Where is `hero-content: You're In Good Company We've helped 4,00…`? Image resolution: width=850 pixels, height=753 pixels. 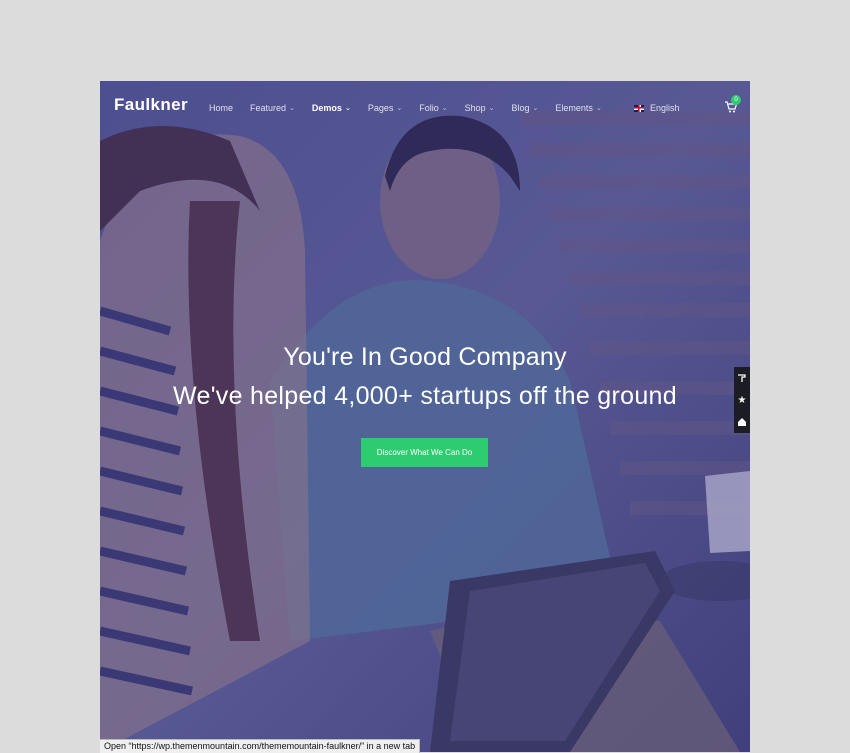 hero-content: You're In Good Company We've helped 4,00… is located at coordinates (425, 377).